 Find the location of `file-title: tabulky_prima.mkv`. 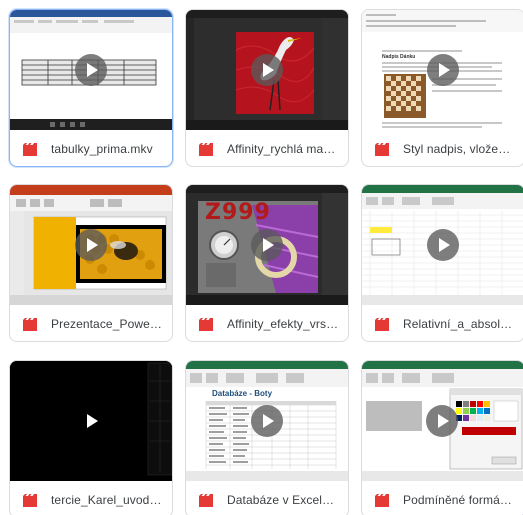

file-title: tabulky_prima.mkv is located at coordinates (102, 149).